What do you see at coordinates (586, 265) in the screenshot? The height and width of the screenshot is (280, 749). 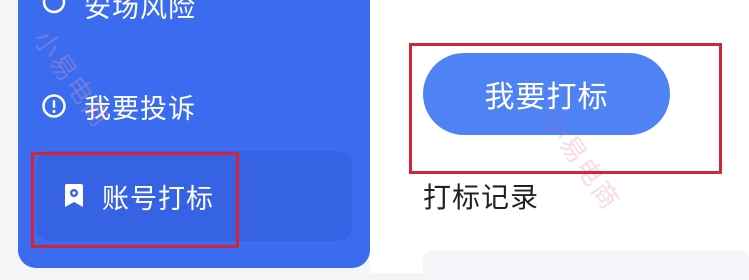 I see `record-card` at bounding box center [586, 265].